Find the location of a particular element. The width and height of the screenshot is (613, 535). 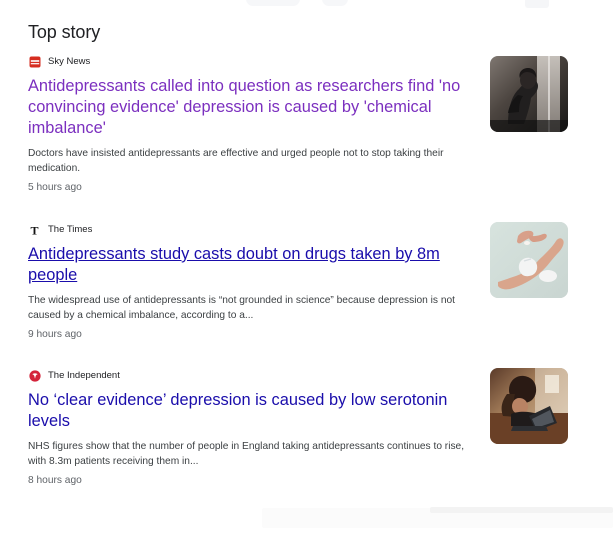

faded-top-pill is located at coordinates (273, 3).